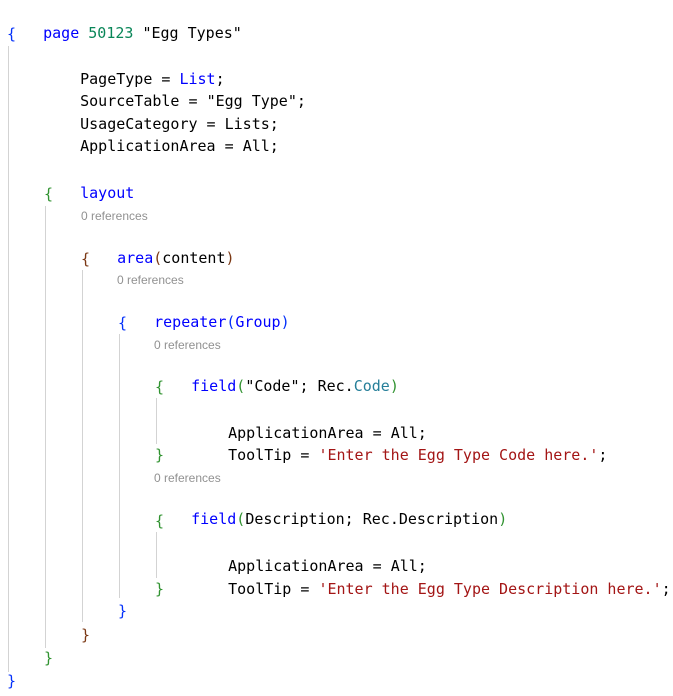 The height and width of the screenshot is (696, 673). I want to click on codelens-area-references: 0 references, so click(114, 216).